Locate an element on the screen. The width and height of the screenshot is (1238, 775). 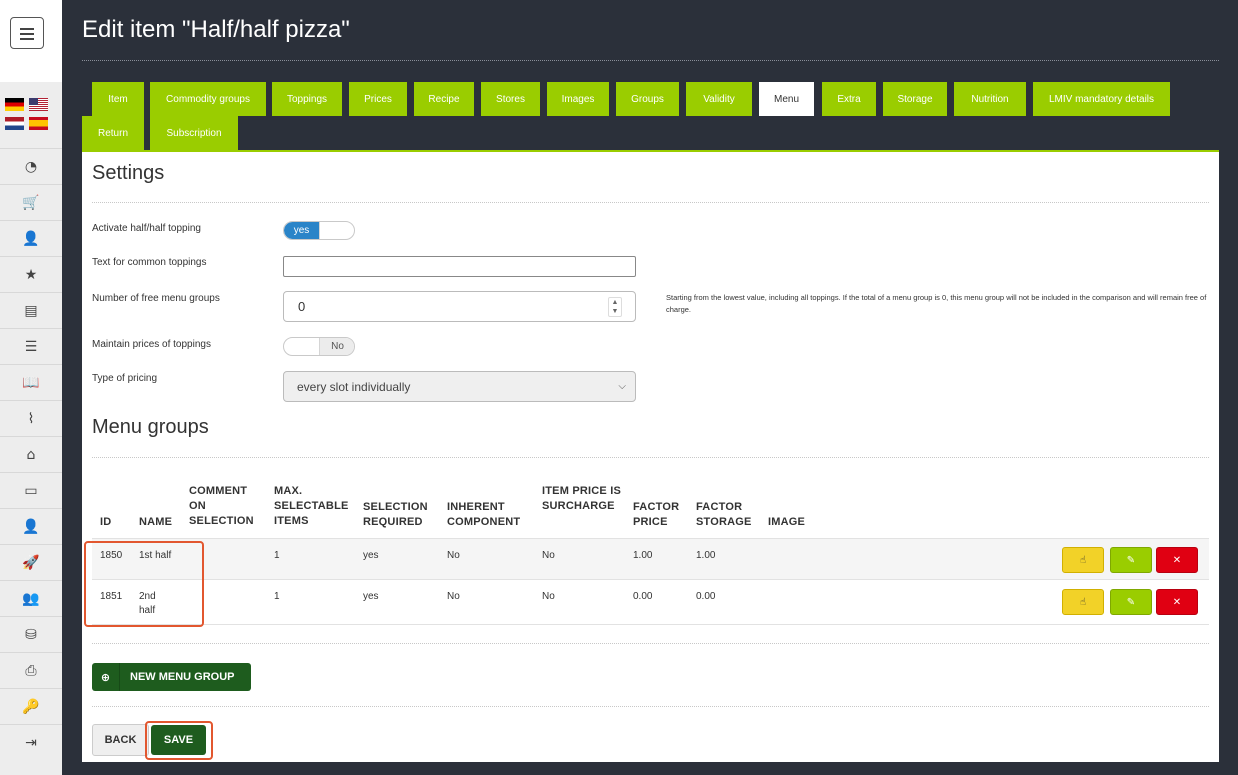
back-button: BACK is located at coordinates (120, 740).